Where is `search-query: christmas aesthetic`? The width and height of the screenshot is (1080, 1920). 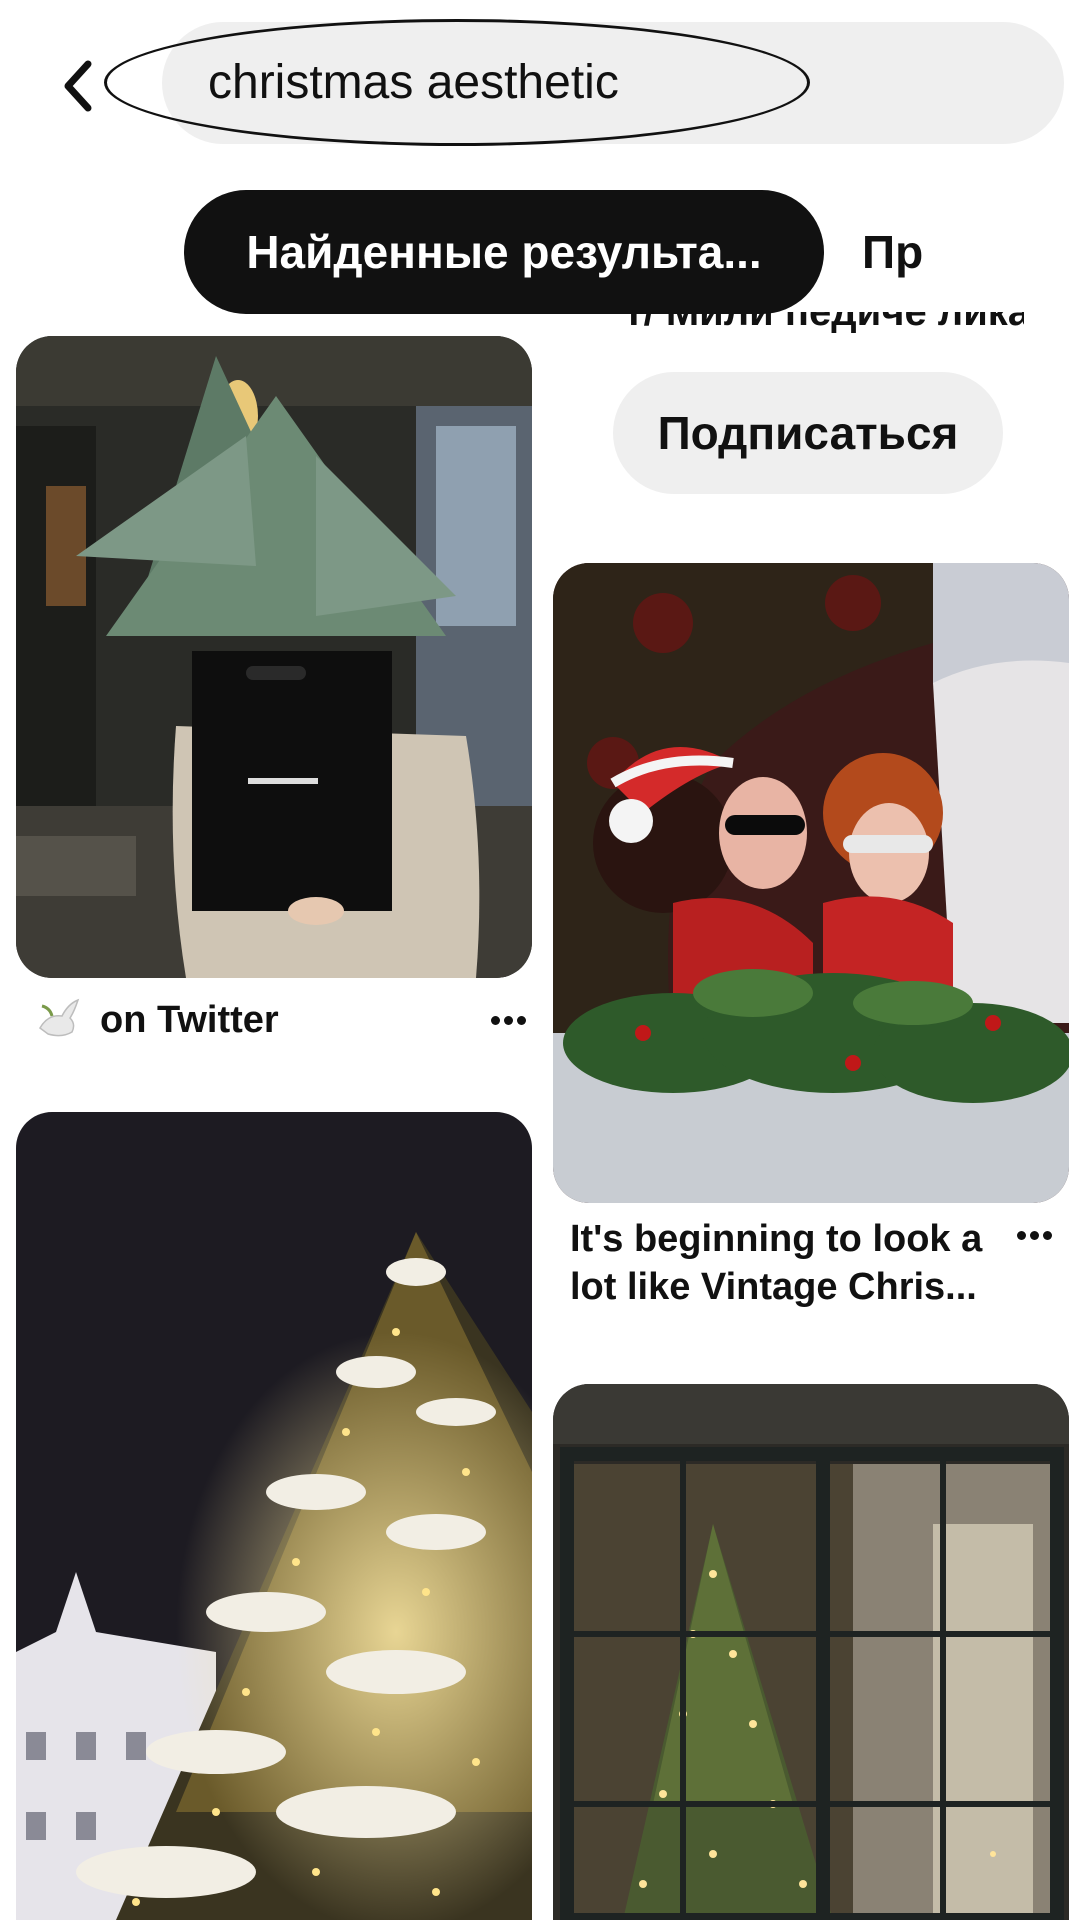
search-query: christmas aesthetic is located at coordinates (413, 82).